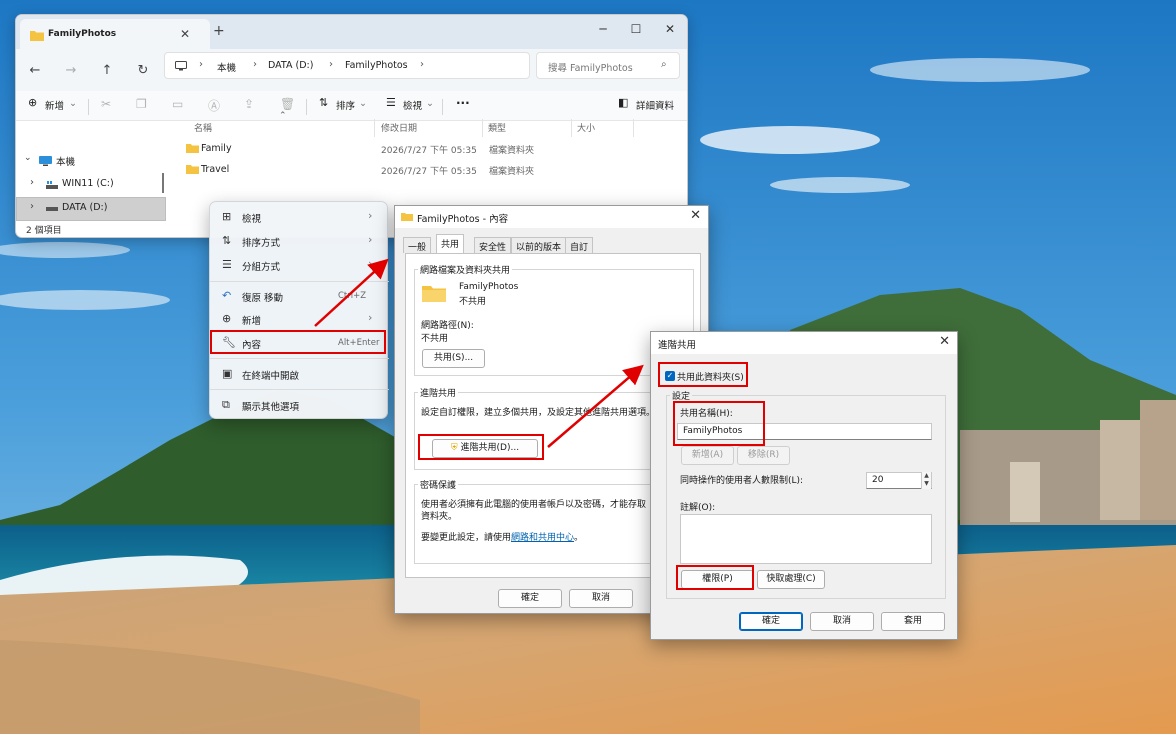  Describe the element at coordinates (299, 281) in the screenshot. I see `menu-separator` at that location.